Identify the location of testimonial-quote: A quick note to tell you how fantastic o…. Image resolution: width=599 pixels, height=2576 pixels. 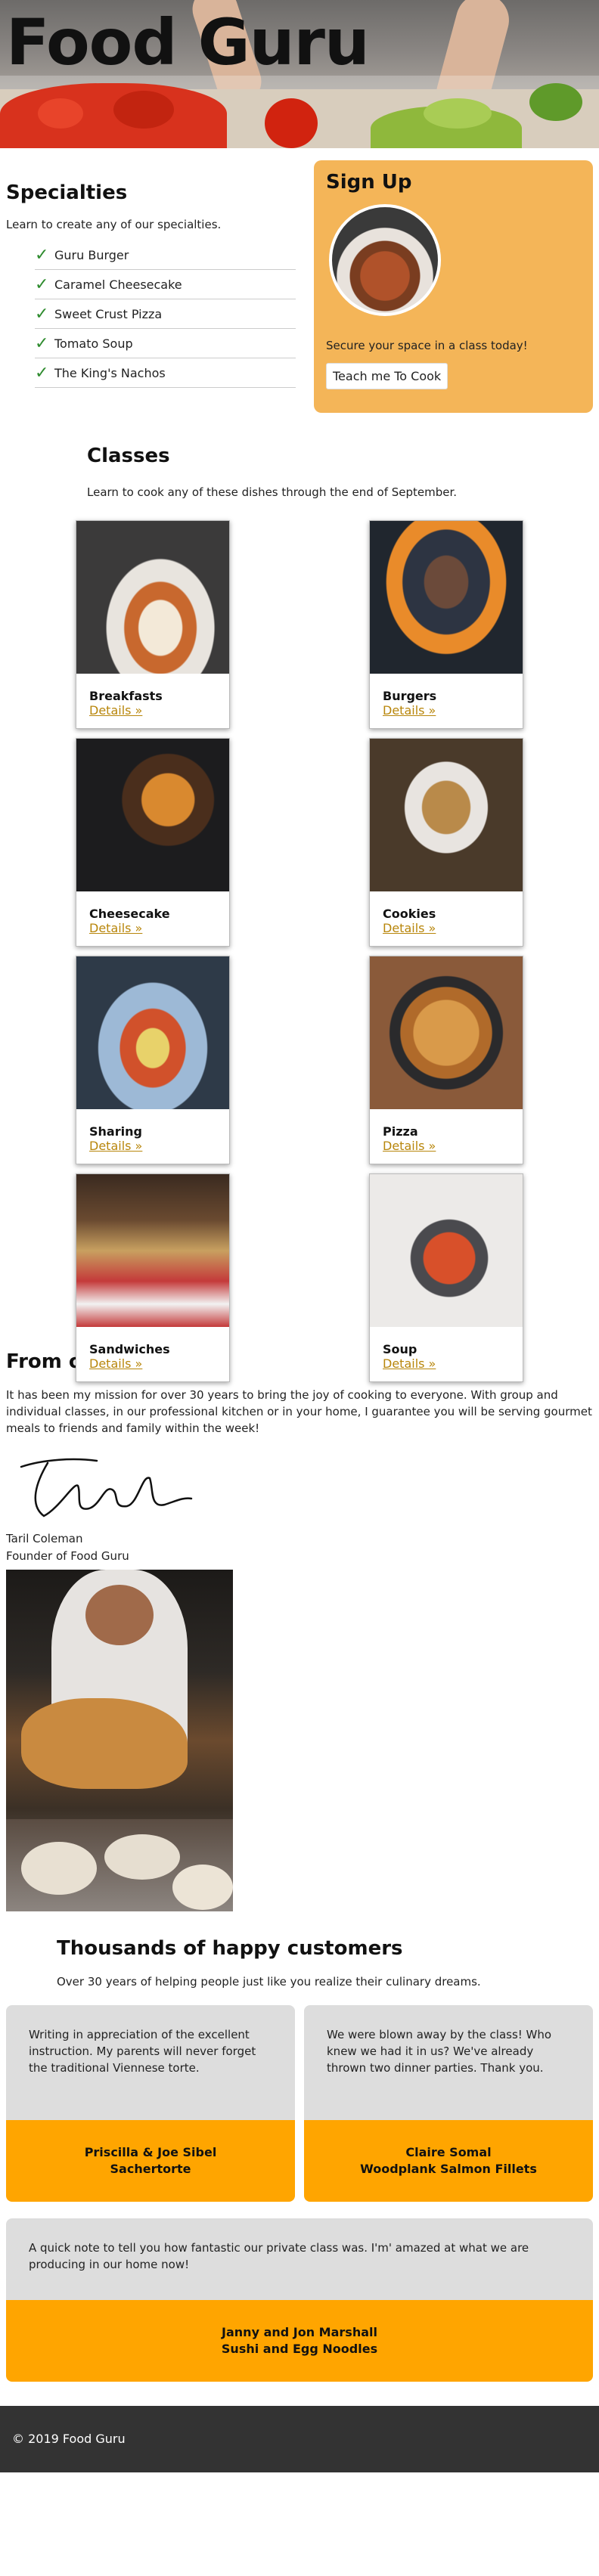
(299, 2259).